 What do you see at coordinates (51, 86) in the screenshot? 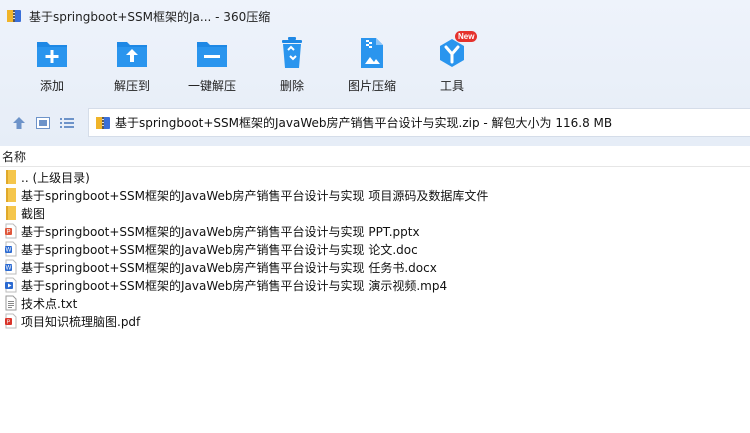
I see `add-label: 添加` at bounding box center [51, 86].